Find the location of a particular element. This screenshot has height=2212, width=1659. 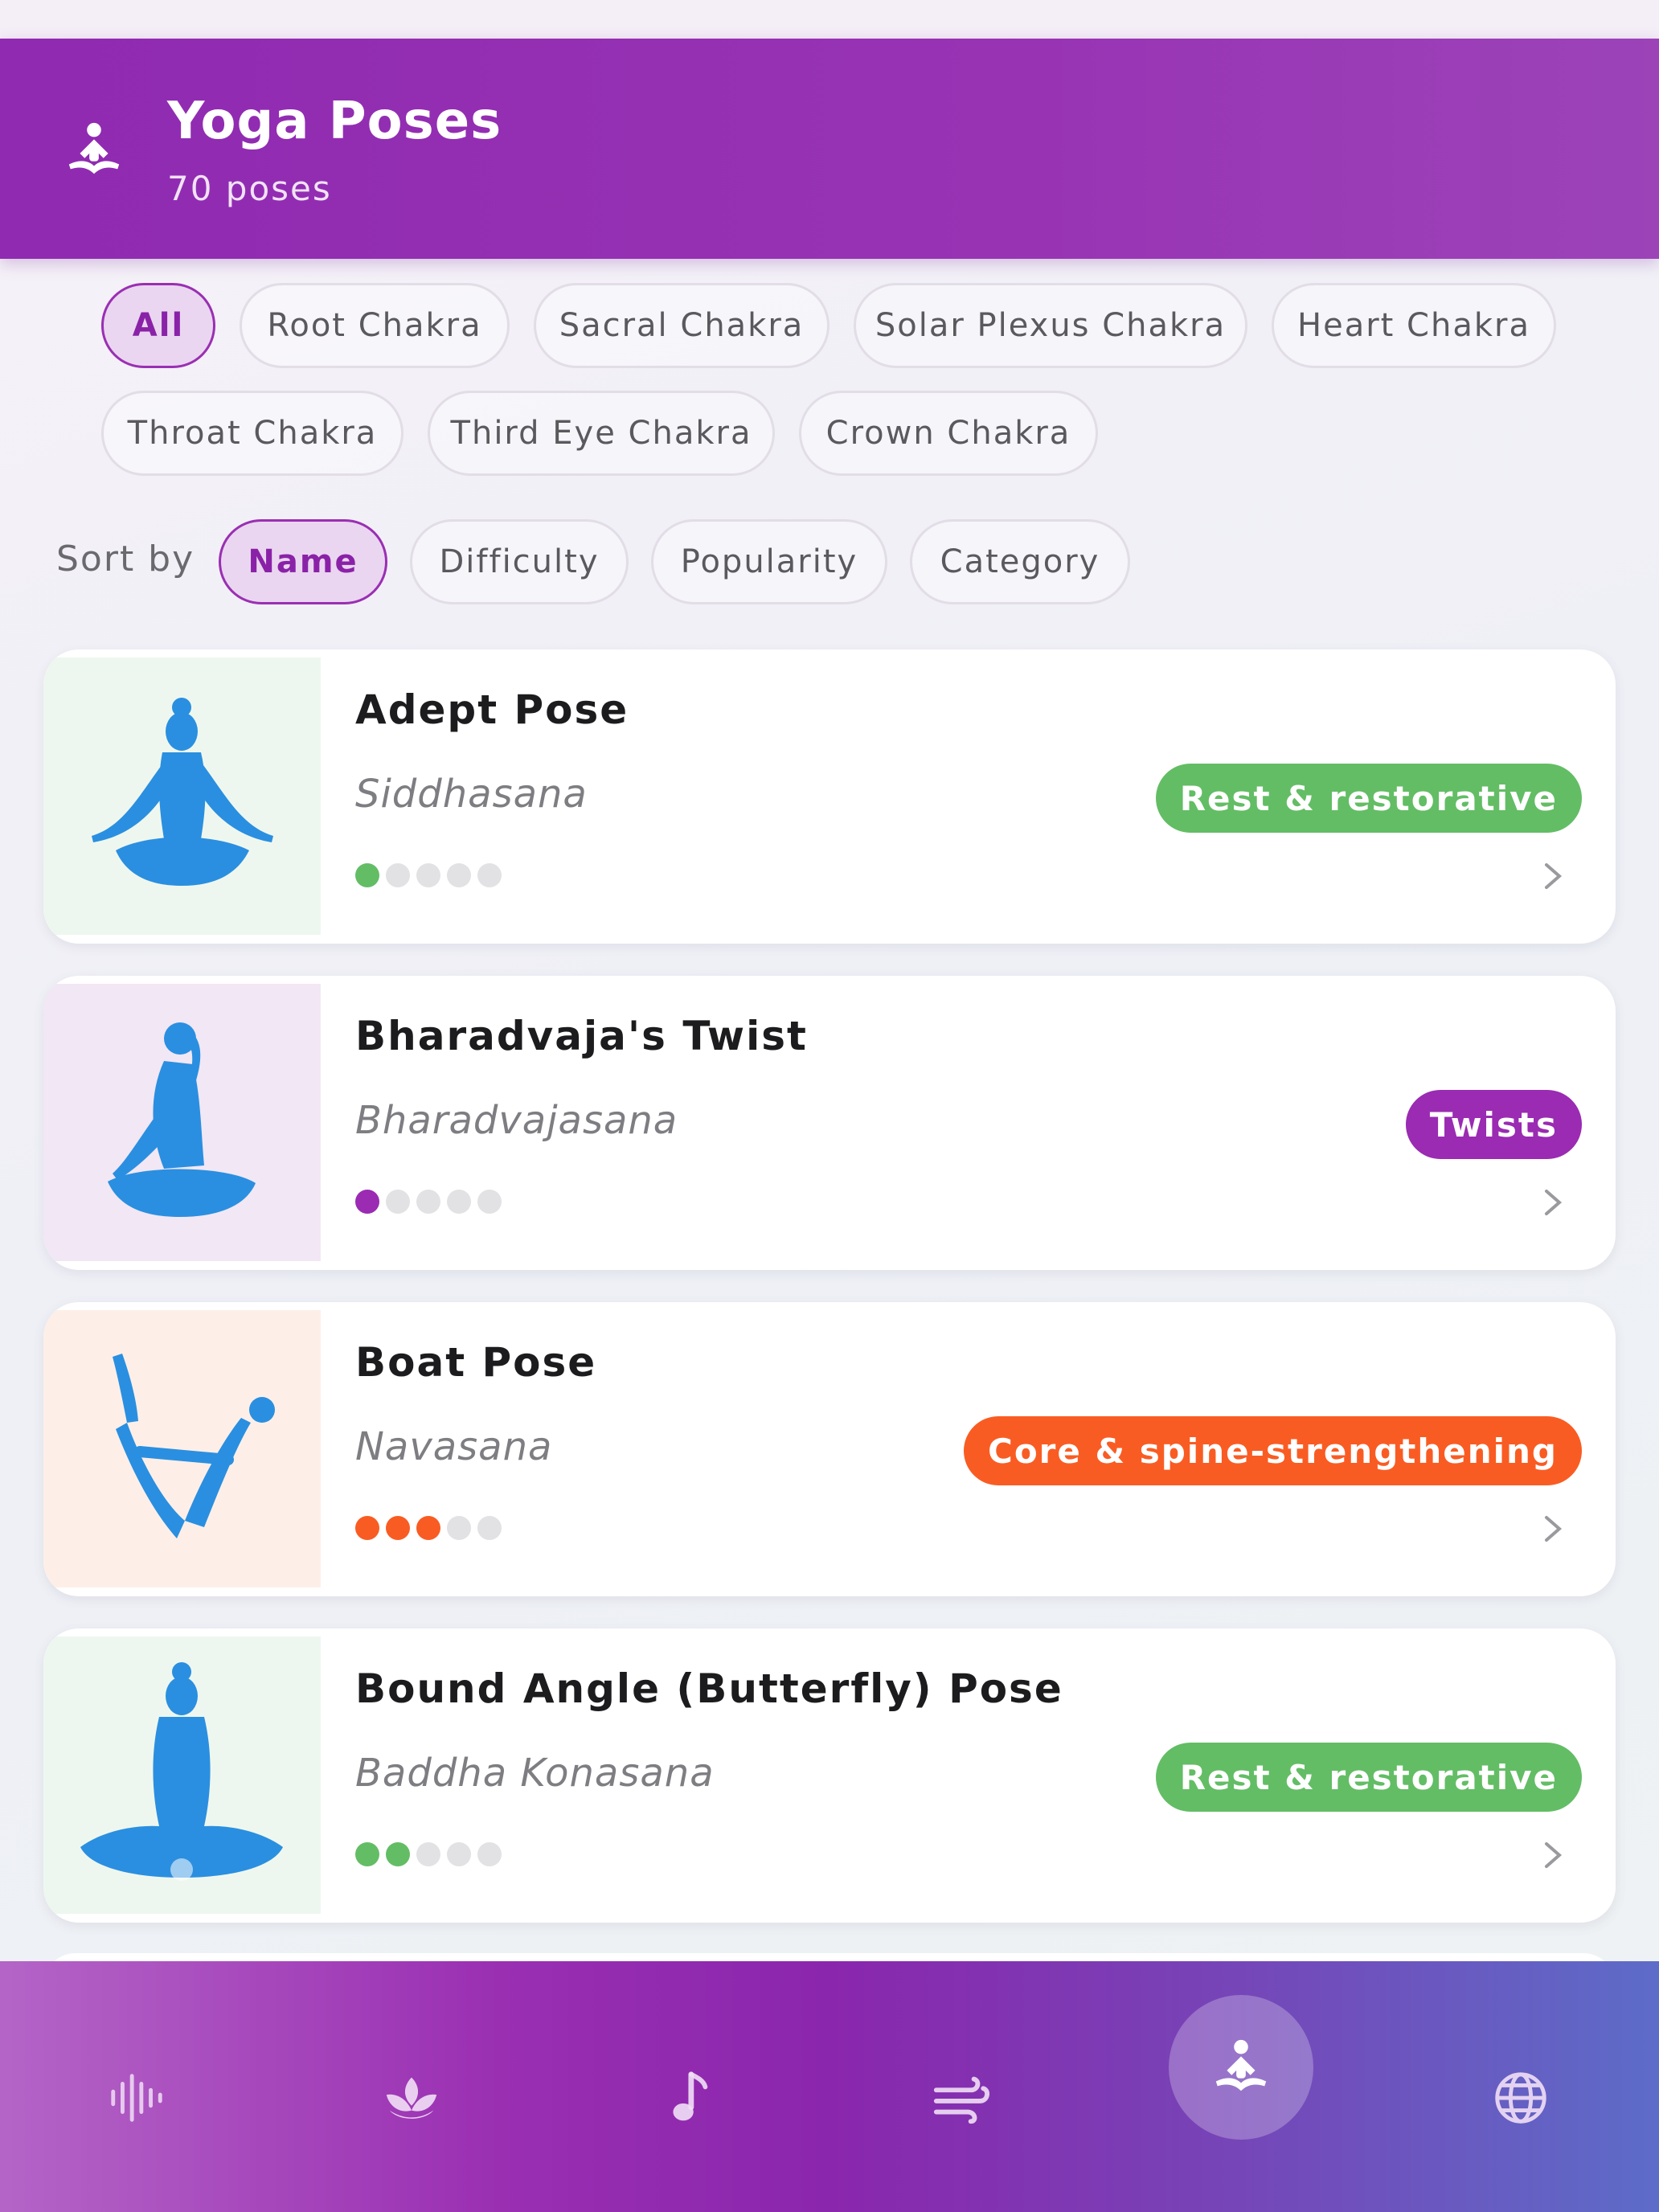

sort-option-difficulty: Difficulty is located at coordinates (519, 561).